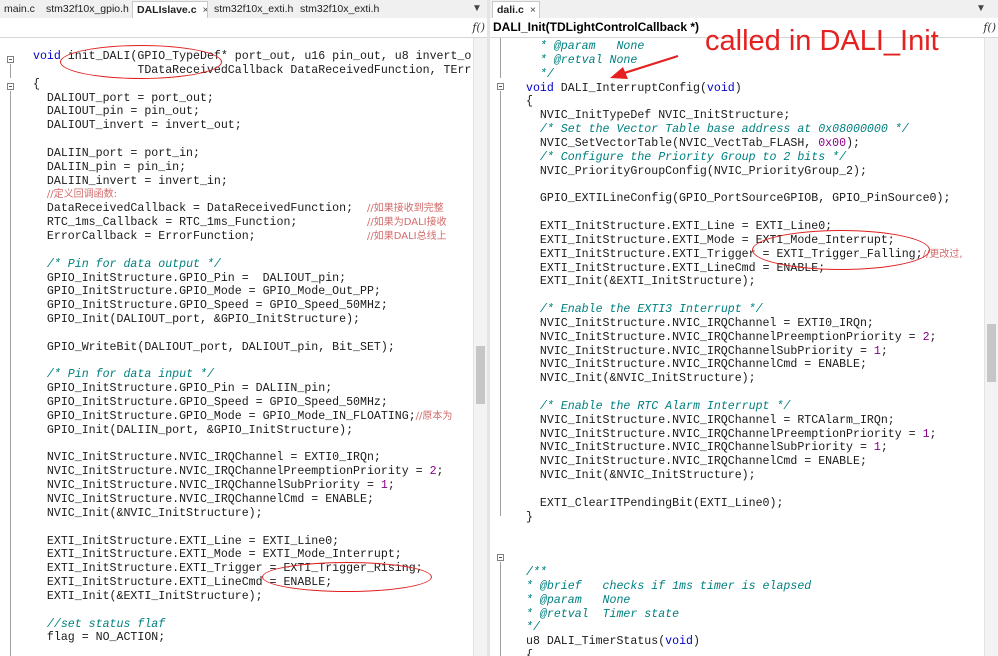  What do you see at coordinates (170, 10) in the screenshot?
I see `tab-dalislave-c: DALIslave.c ×` at bounding box center [170, 10].